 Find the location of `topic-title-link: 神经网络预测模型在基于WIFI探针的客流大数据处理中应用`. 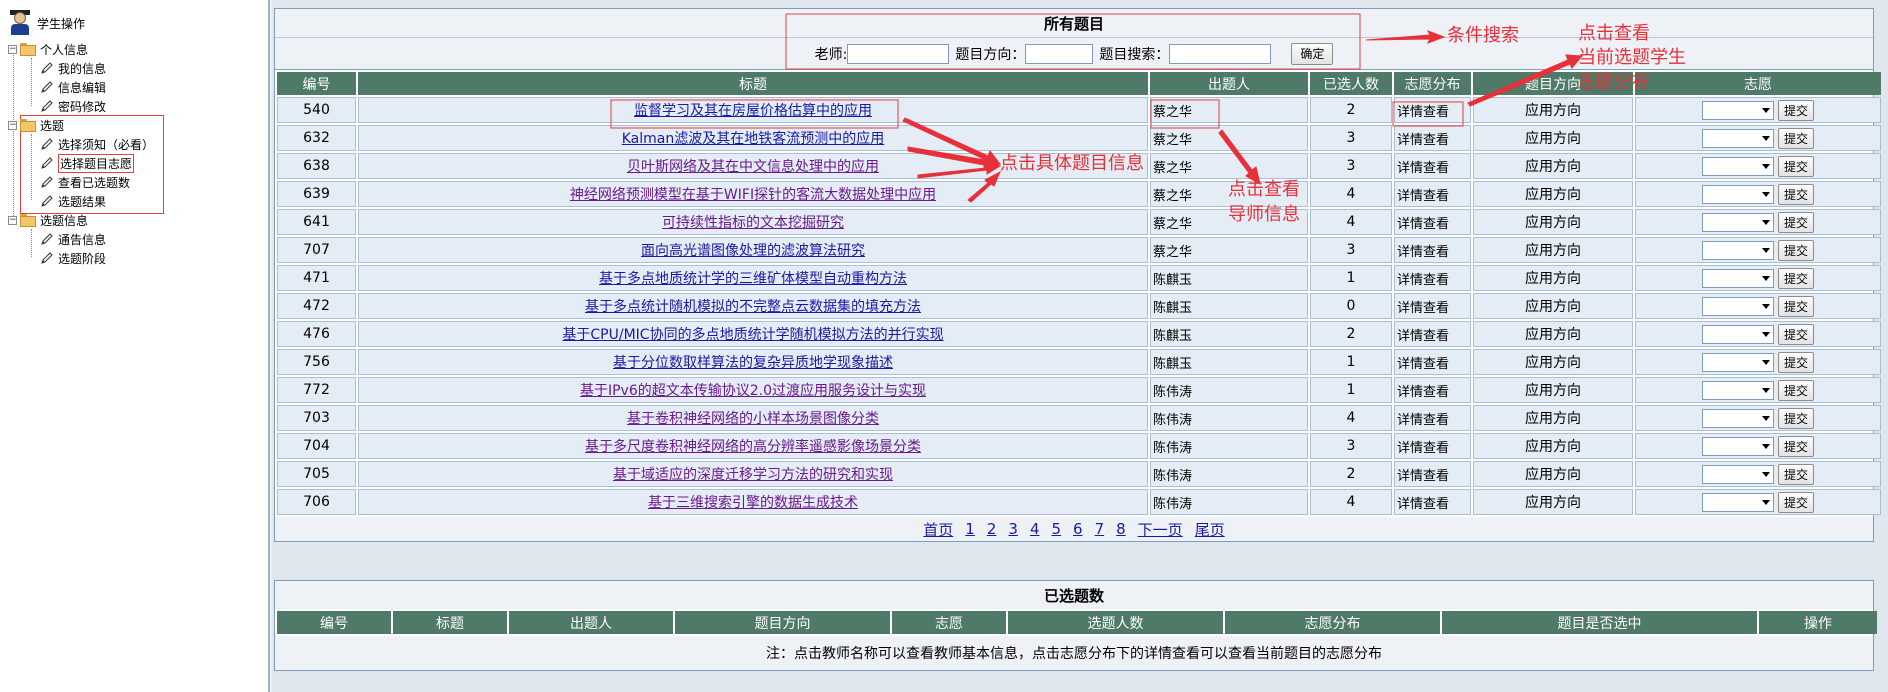

topic-title-link: 神经网络预测模型在基于WIFI探针的客流大数据处理中应用 is located at coordinates (753, 195).